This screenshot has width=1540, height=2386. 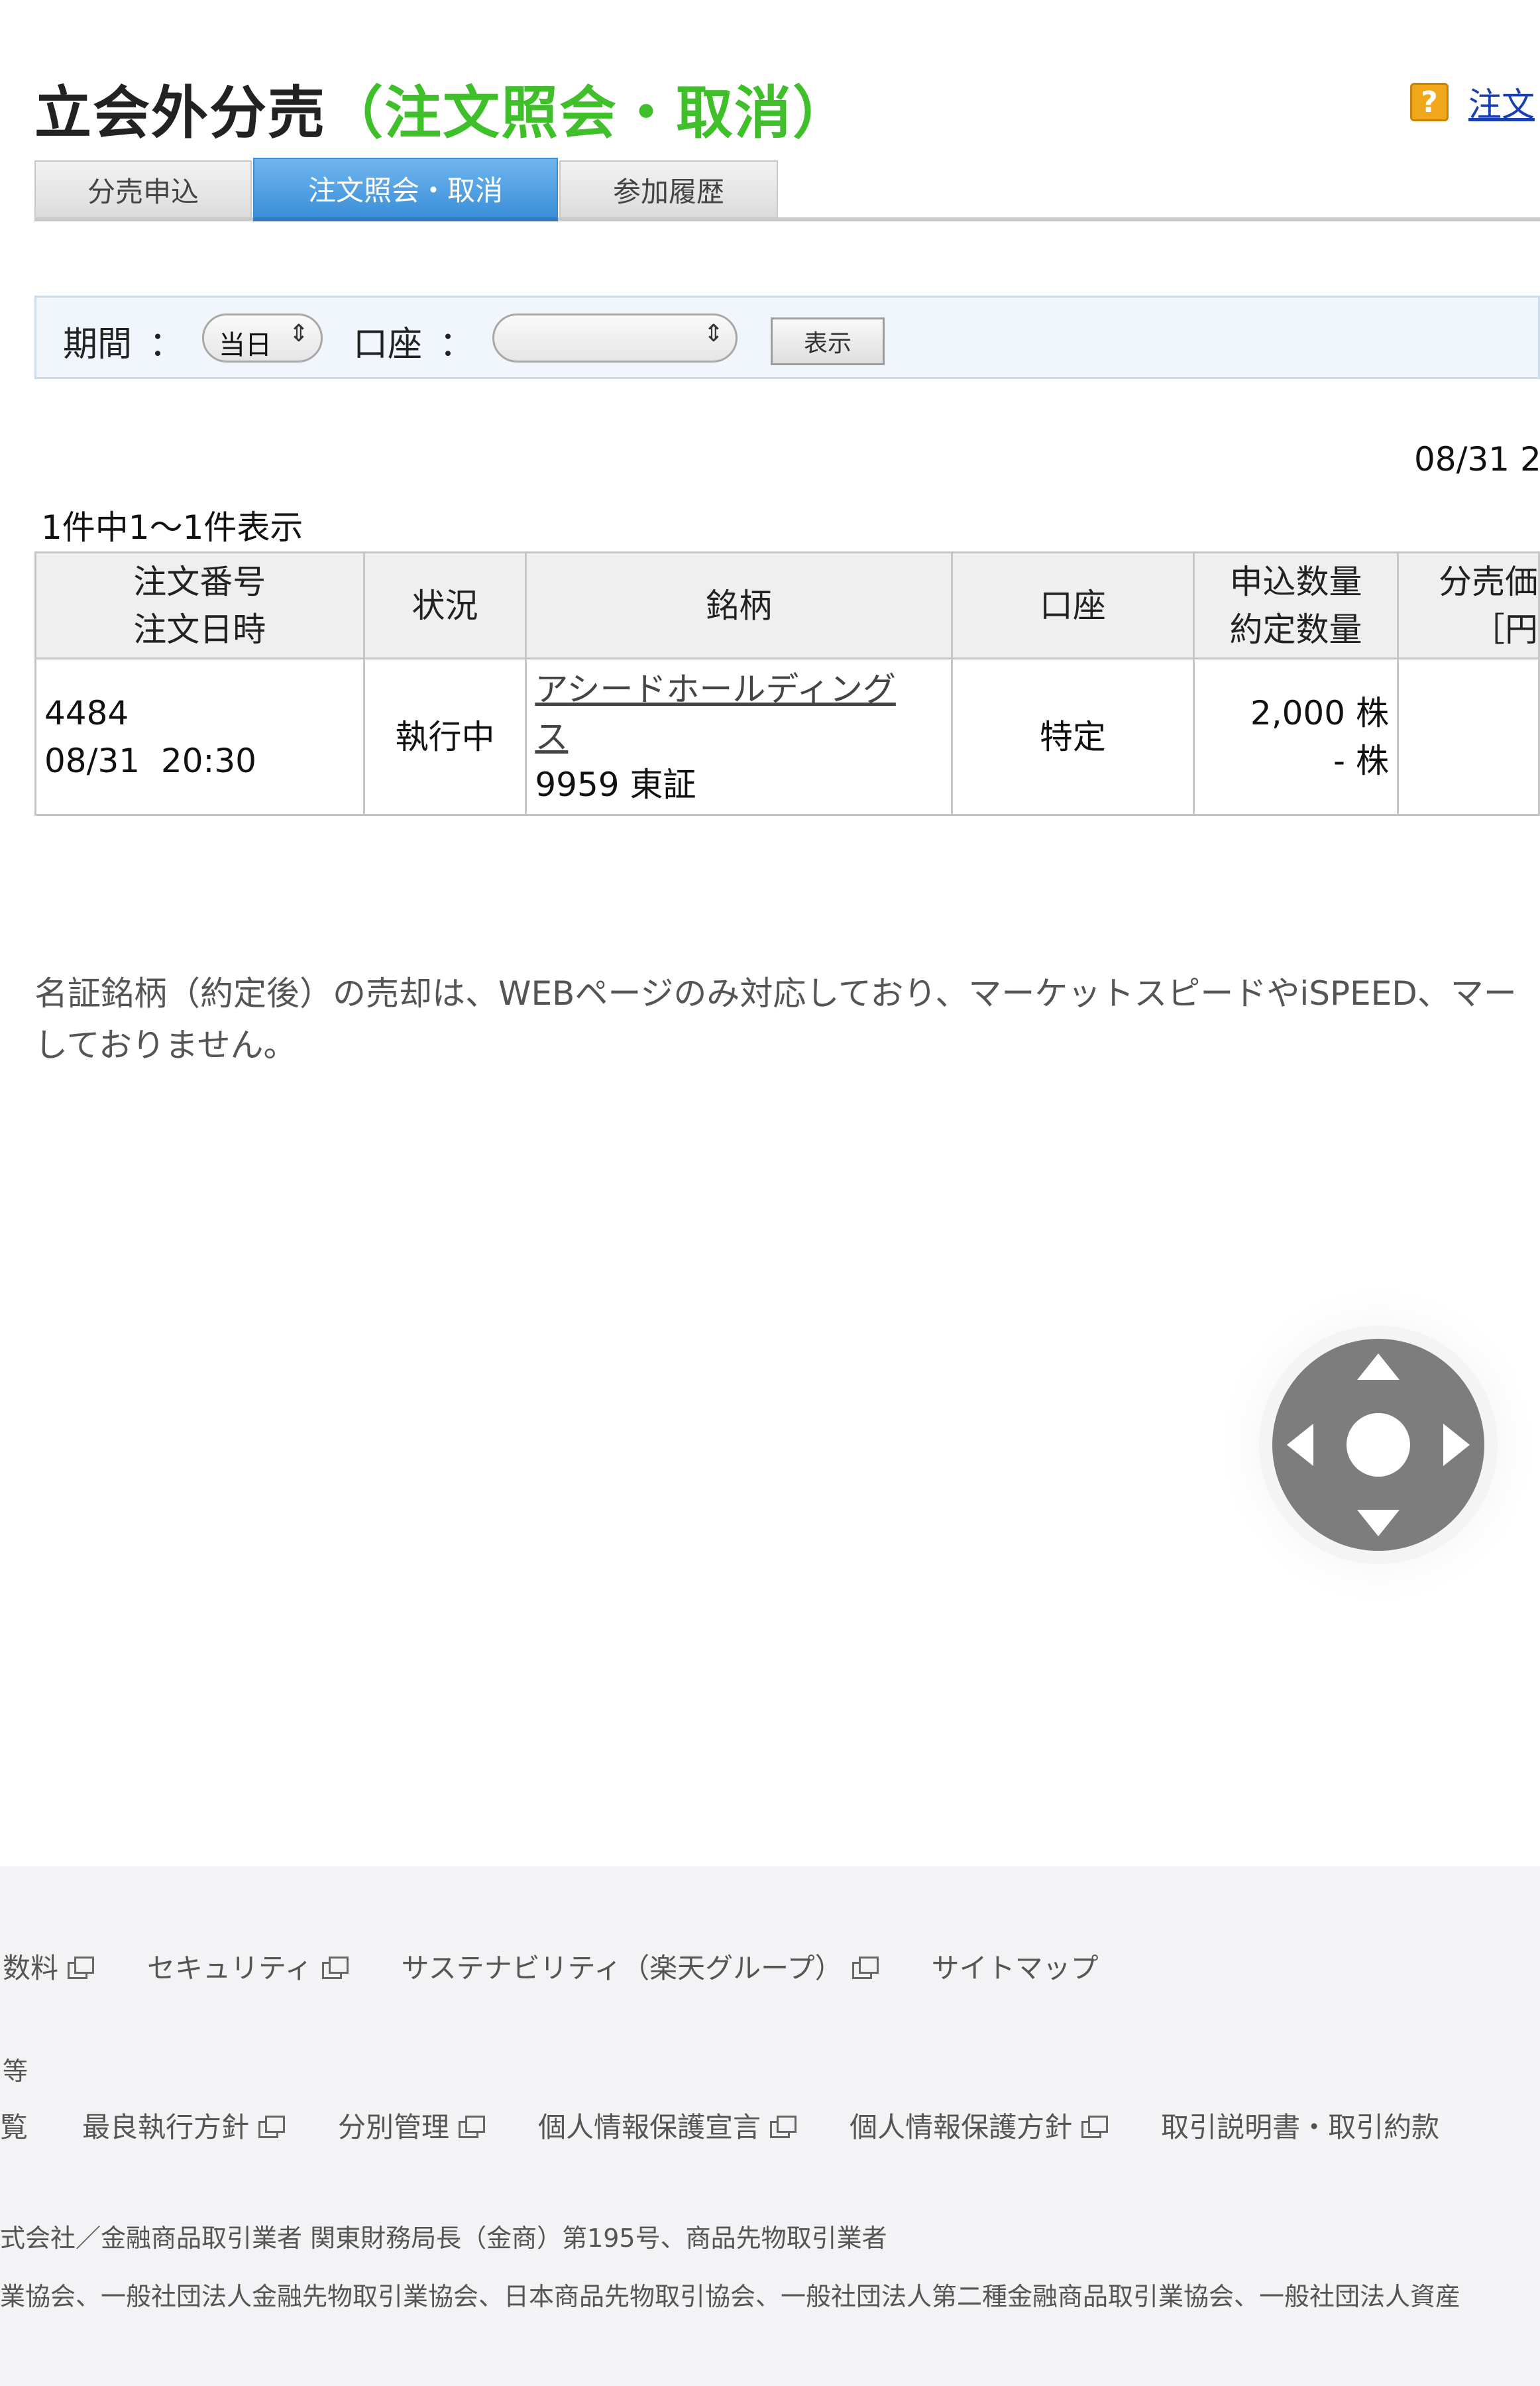 I want to click on show-button: 表示, so click(x=828, y=341).